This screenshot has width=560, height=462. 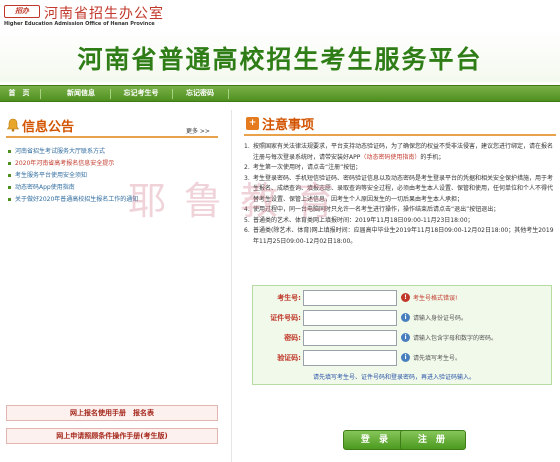 What do you see at coordinates (350, 318) in the screenshot?
I see `id-number-input` at bounding box center [350, 318].